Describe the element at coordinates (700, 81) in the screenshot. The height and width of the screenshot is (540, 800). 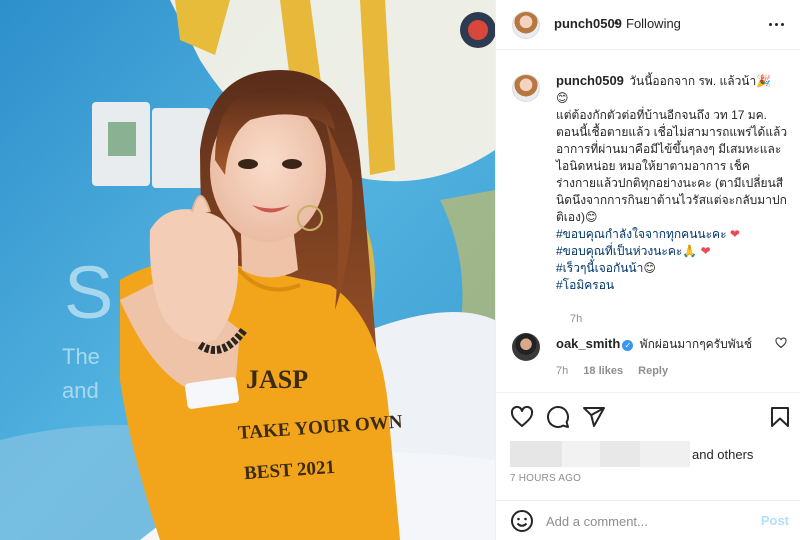
I see `caption-line-text: วันนี้ออกจาก รพ. แล้วน้า🎉` at that location.